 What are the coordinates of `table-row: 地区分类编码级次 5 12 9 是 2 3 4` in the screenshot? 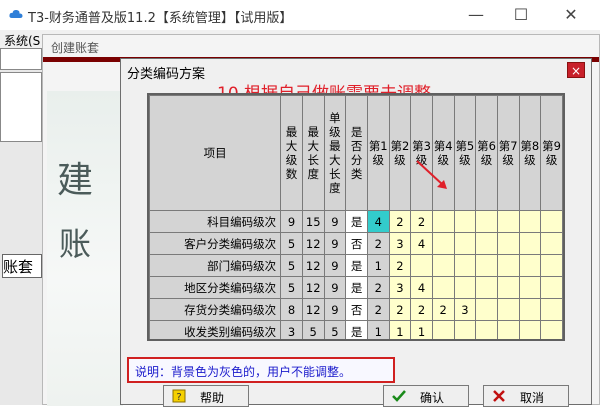 It's located at (356, 287).